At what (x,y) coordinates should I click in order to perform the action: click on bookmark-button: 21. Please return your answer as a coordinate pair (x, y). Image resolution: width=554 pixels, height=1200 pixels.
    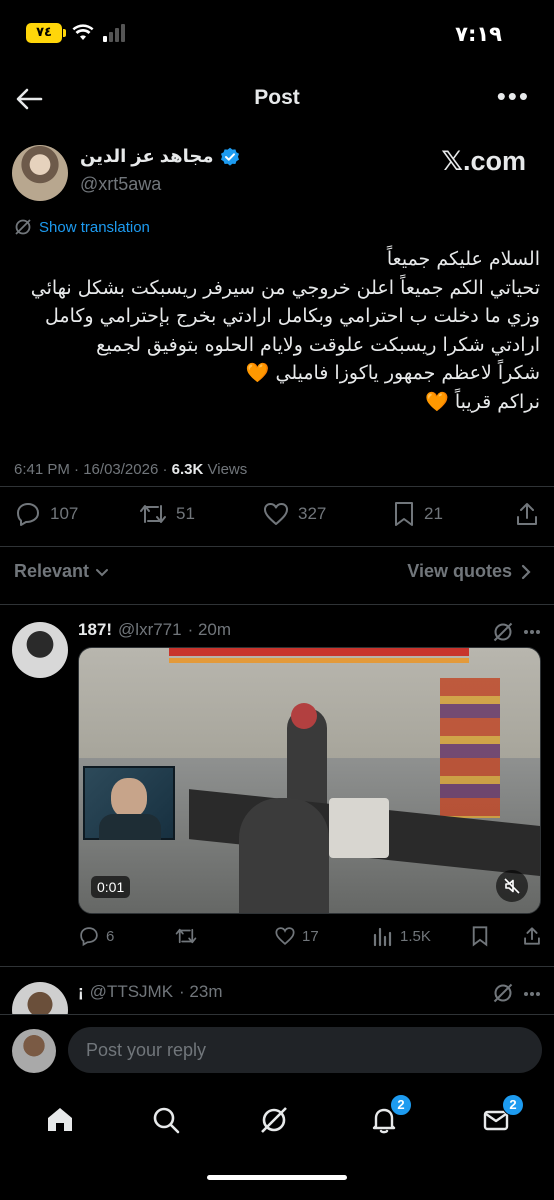
    Looking at the image, I should click on (417, 514).